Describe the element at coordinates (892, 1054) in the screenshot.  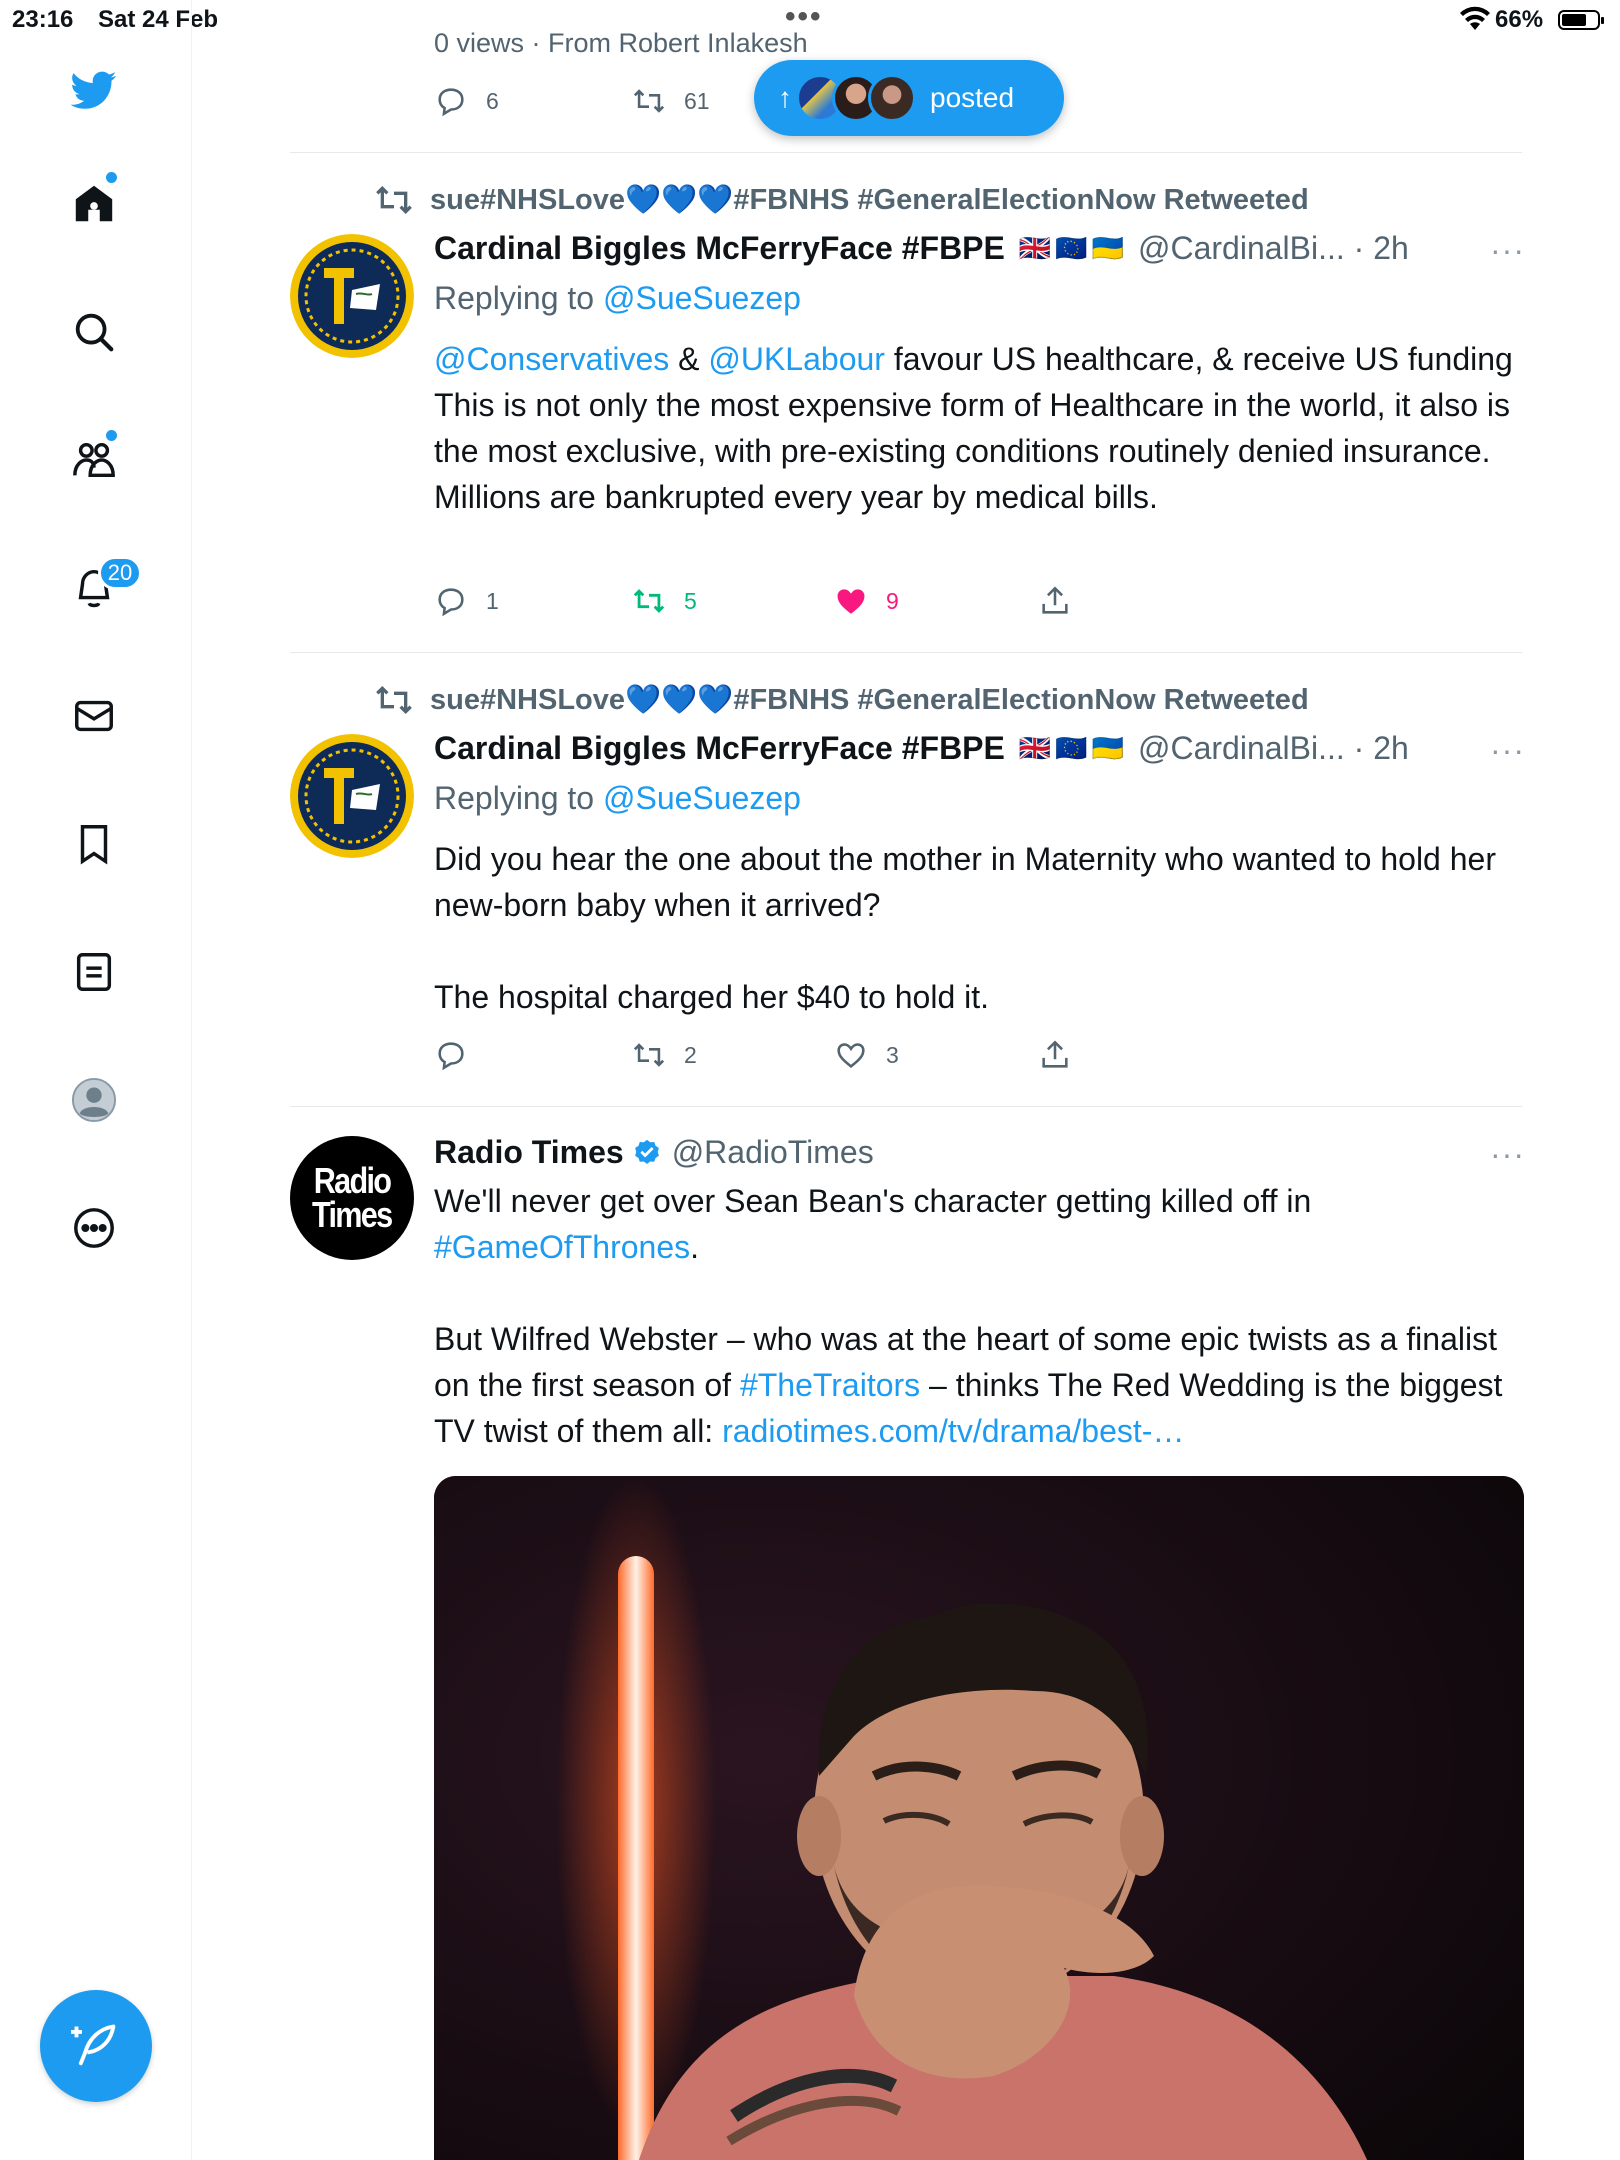
I see `like-count: 3` at that location.